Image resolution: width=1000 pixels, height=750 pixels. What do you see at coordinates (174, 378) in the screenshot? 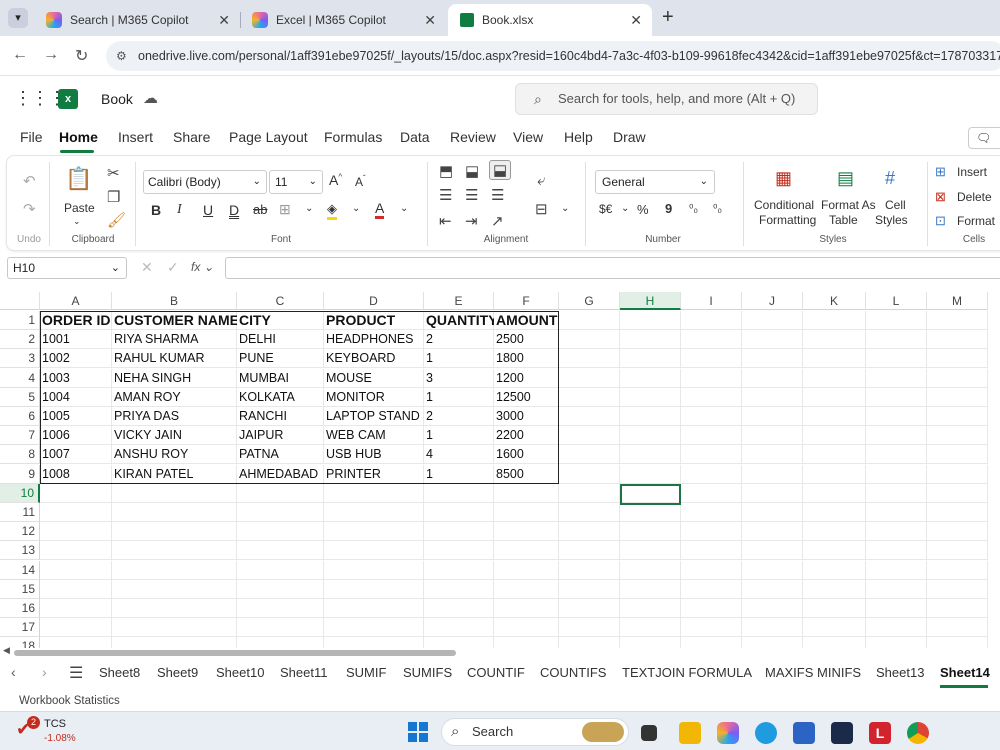
I see `table-data-cell: NEHA SINGH` at bounding box center [174, 378].